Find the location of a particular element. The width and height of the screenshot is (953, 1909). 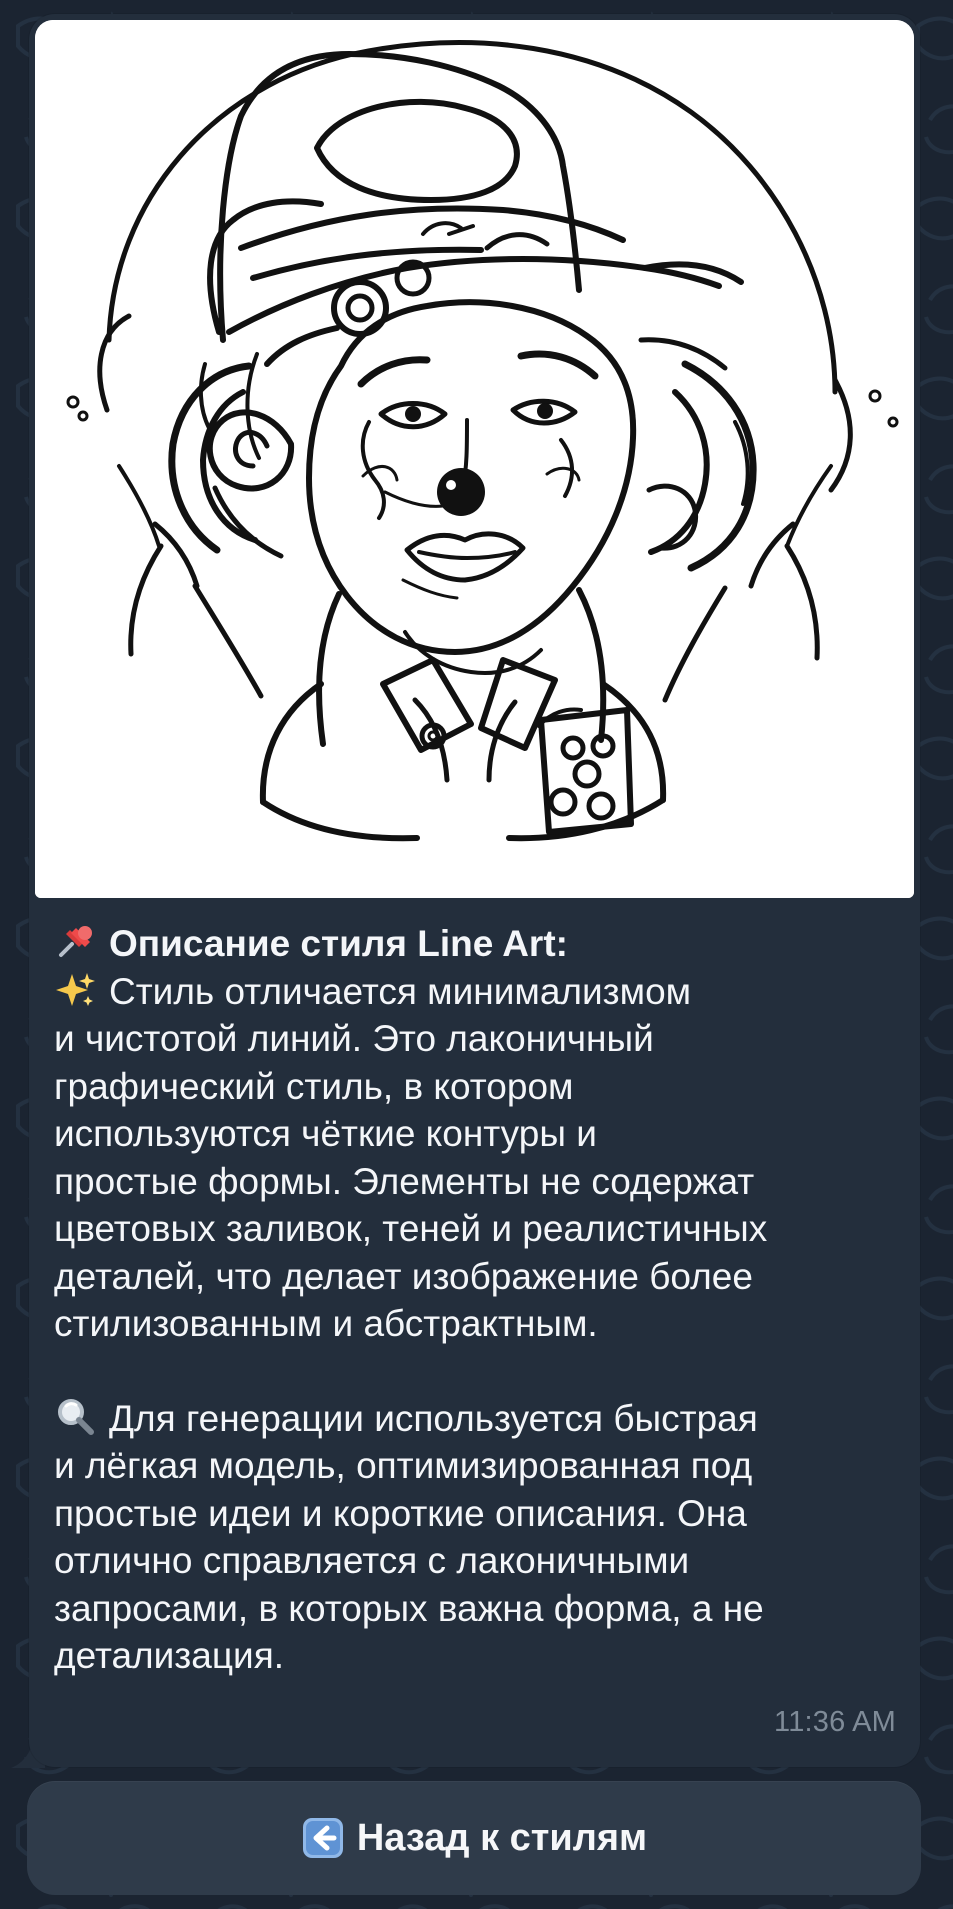

paragraph-1-line-7: деталей, что делает изображение более is located at coordinates (403, 1276).